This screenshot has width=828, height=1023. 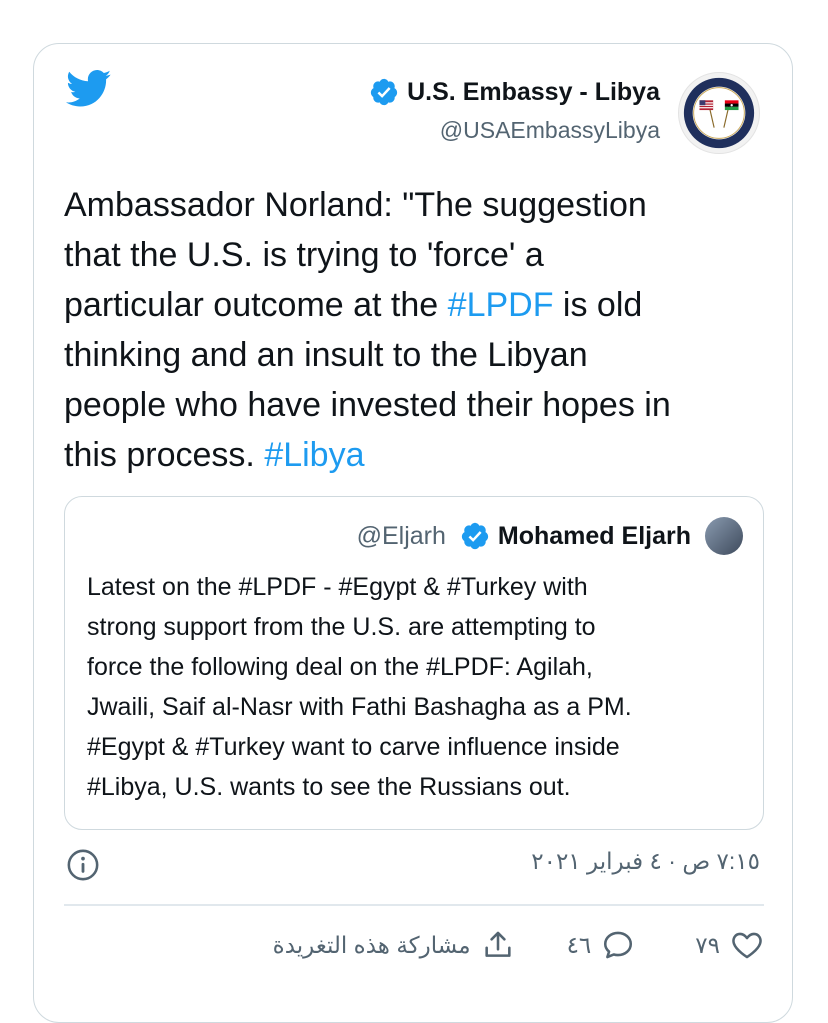 I want to click on reply-count: ٤٦, so click(x=579, y=944).